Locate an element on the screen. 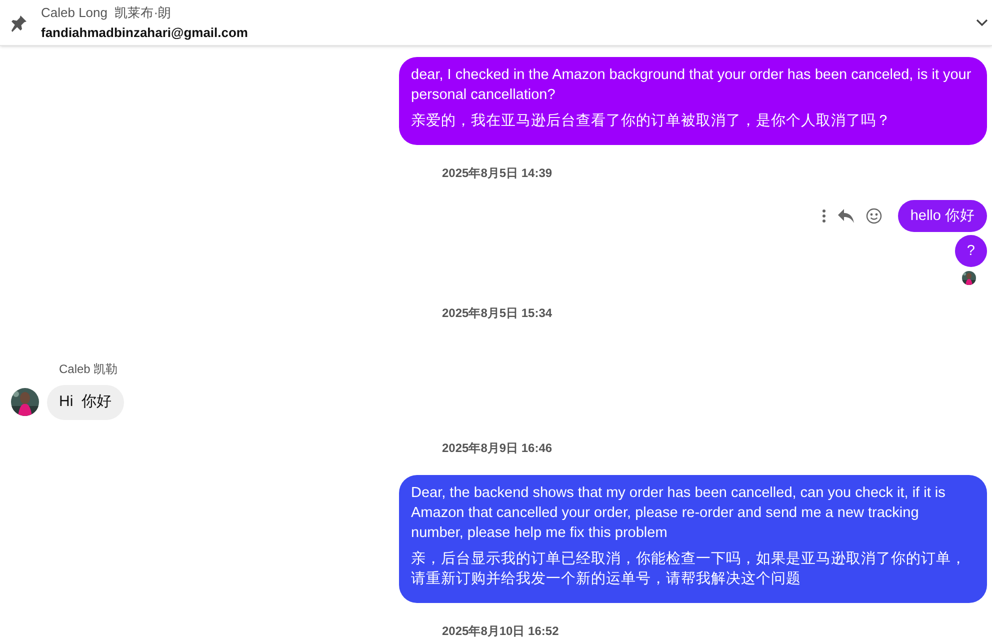  contact-name: Caleb Long 凯莱布·朗 is located at coordinates (106, 13).